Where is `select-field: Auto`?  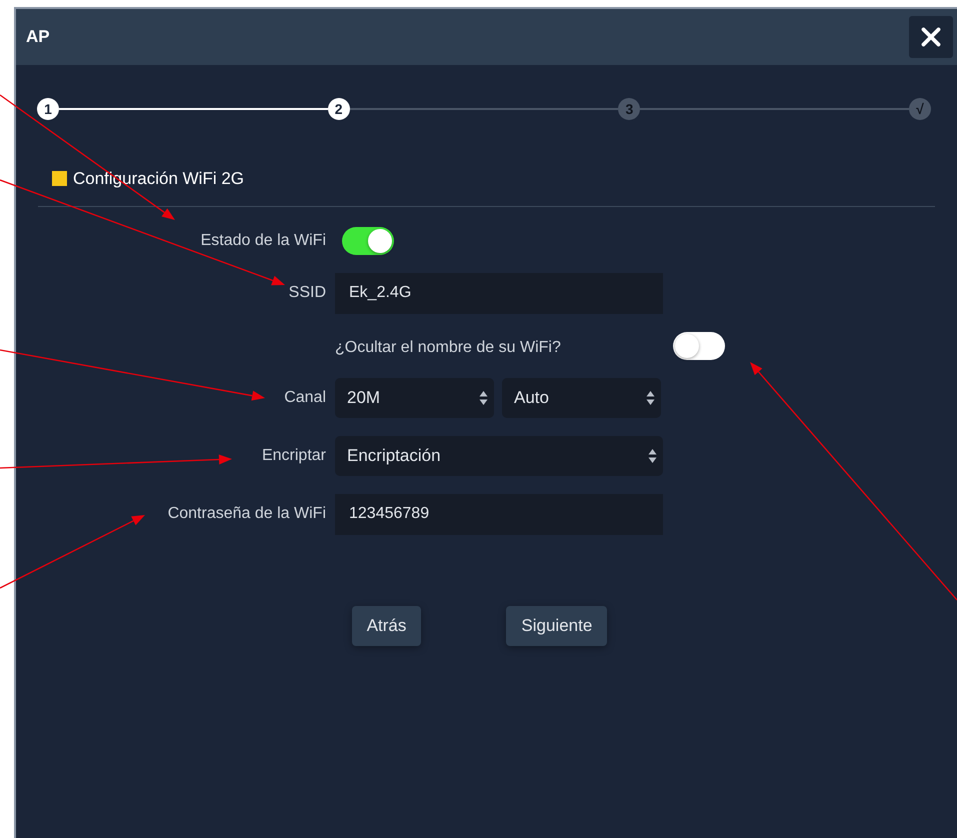 select-field: Auto is located at coordinates (581, 398).